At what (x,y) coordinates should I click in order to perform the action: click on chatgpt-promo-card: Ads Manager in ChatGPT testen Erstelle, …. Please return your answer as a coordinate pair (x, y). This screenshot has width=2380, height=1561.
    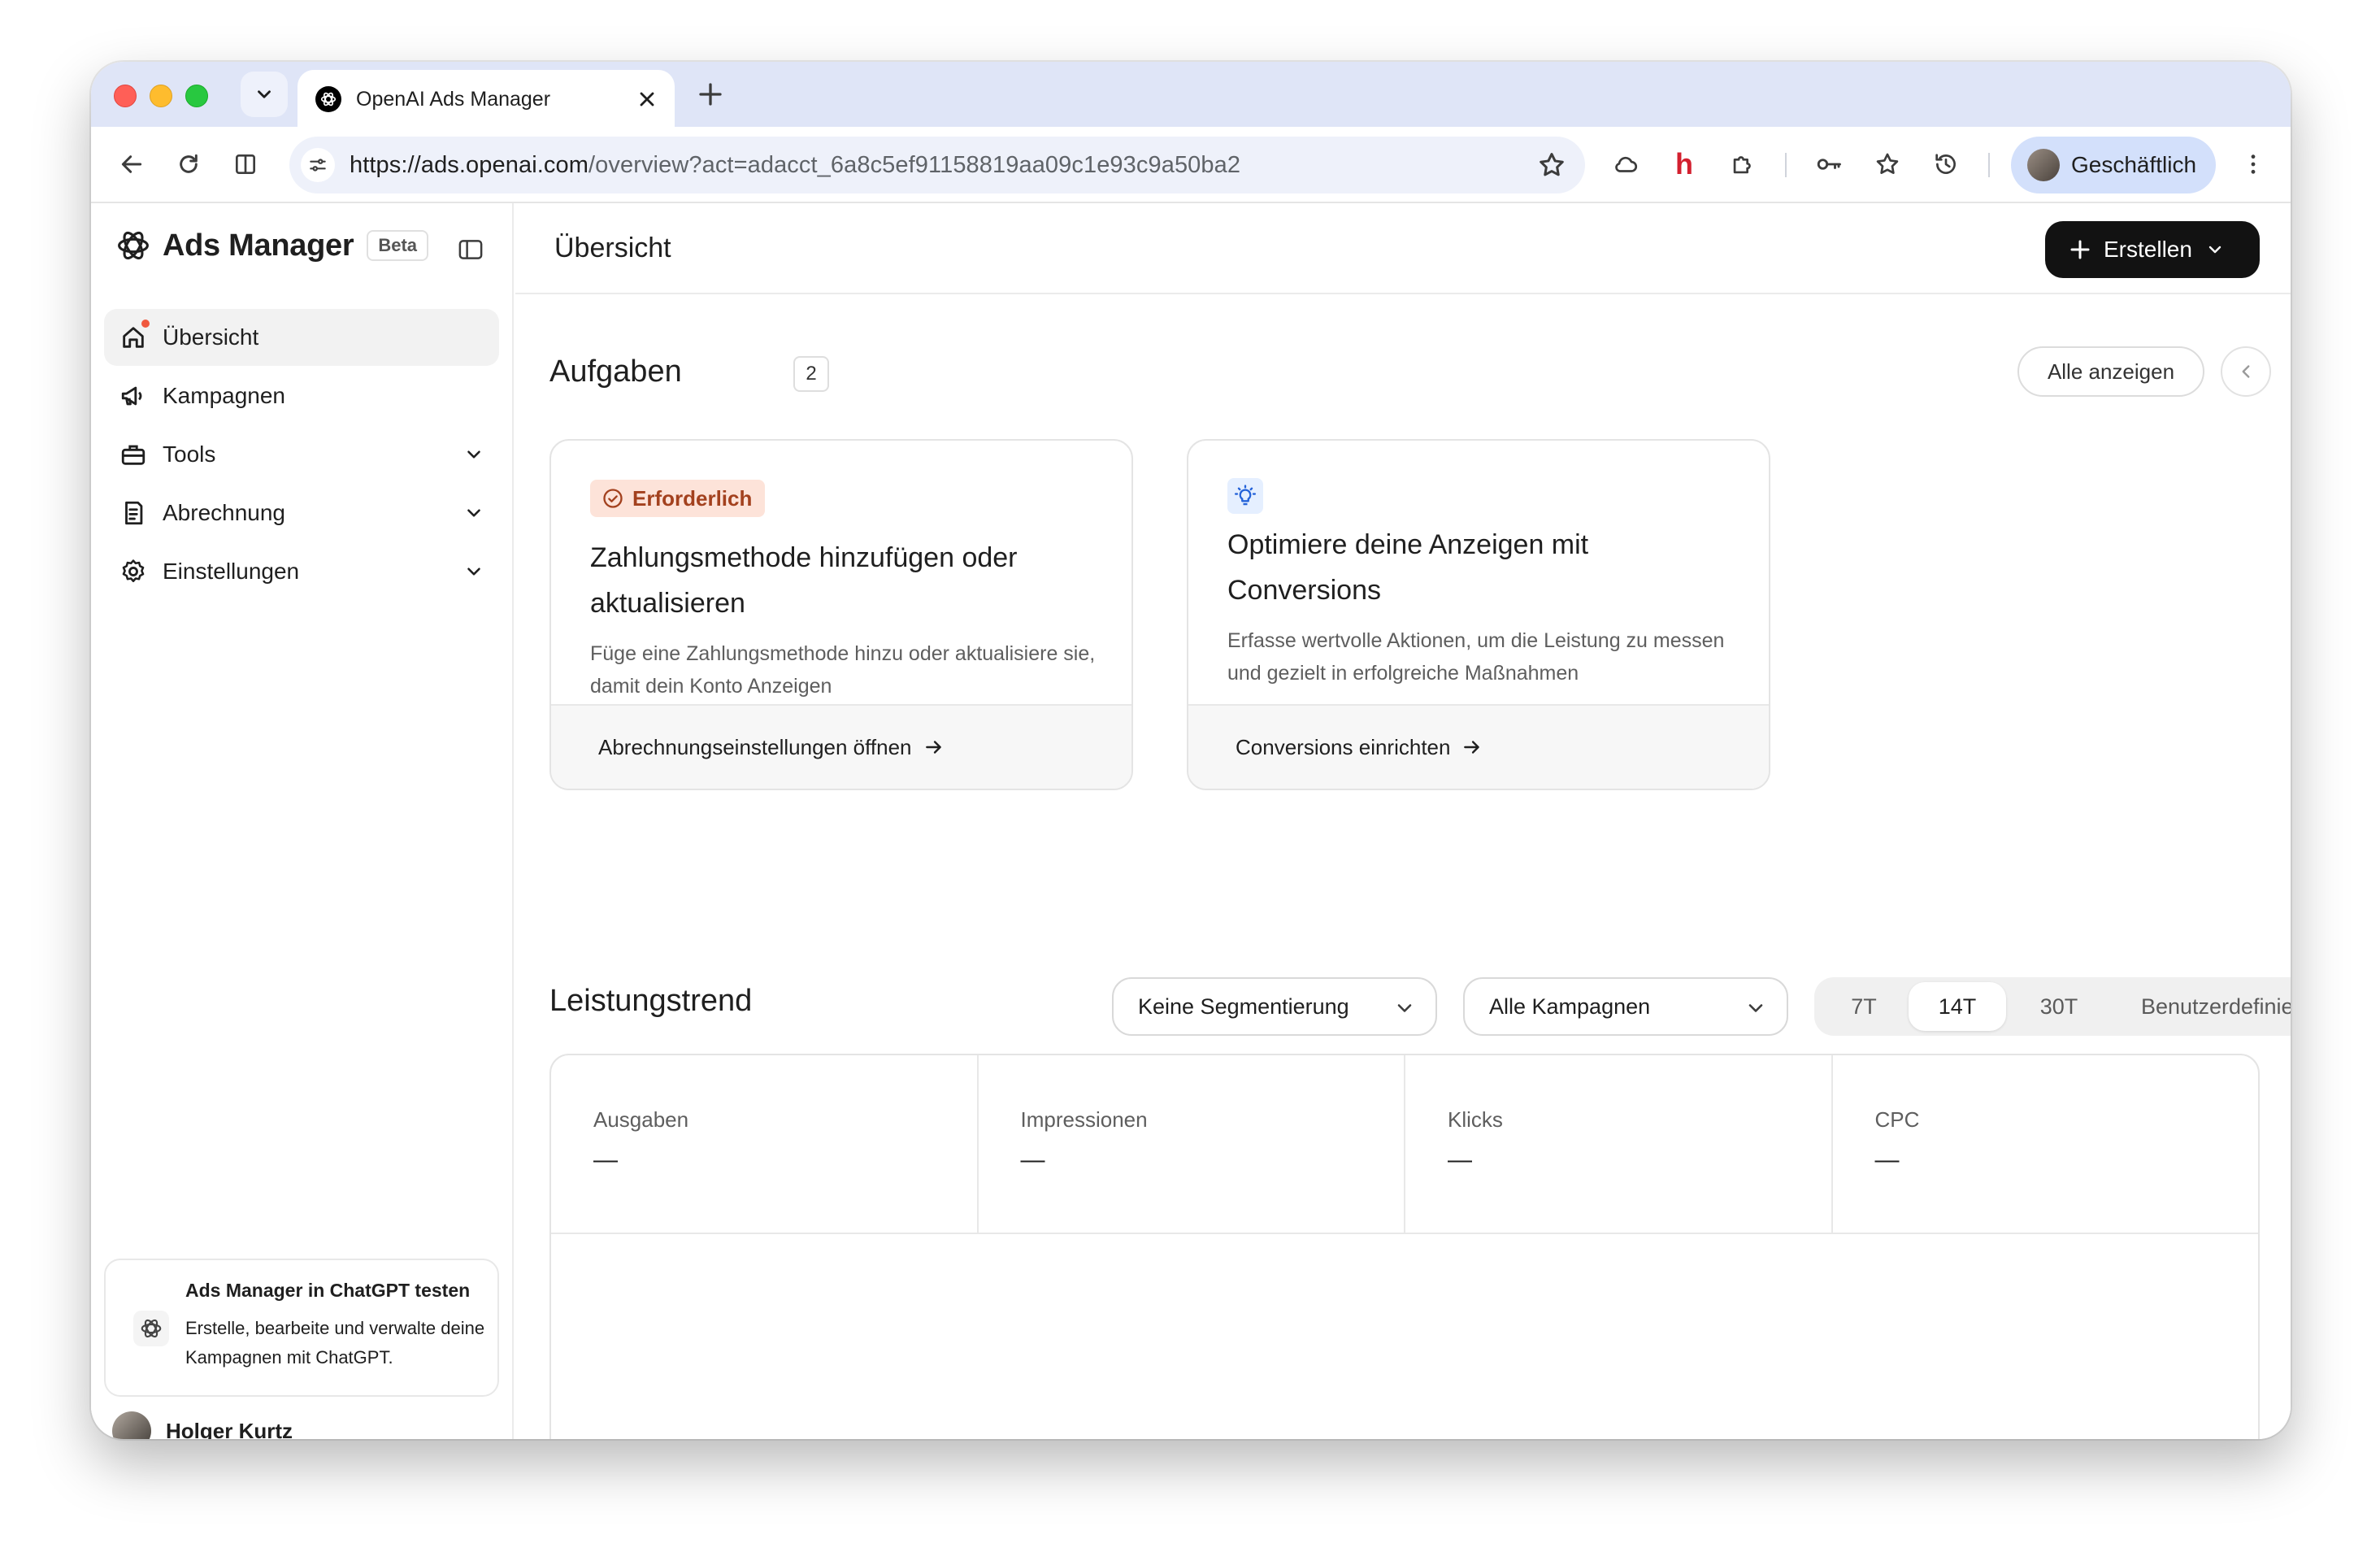
    Looking at the image, I should click on (301, 1328).